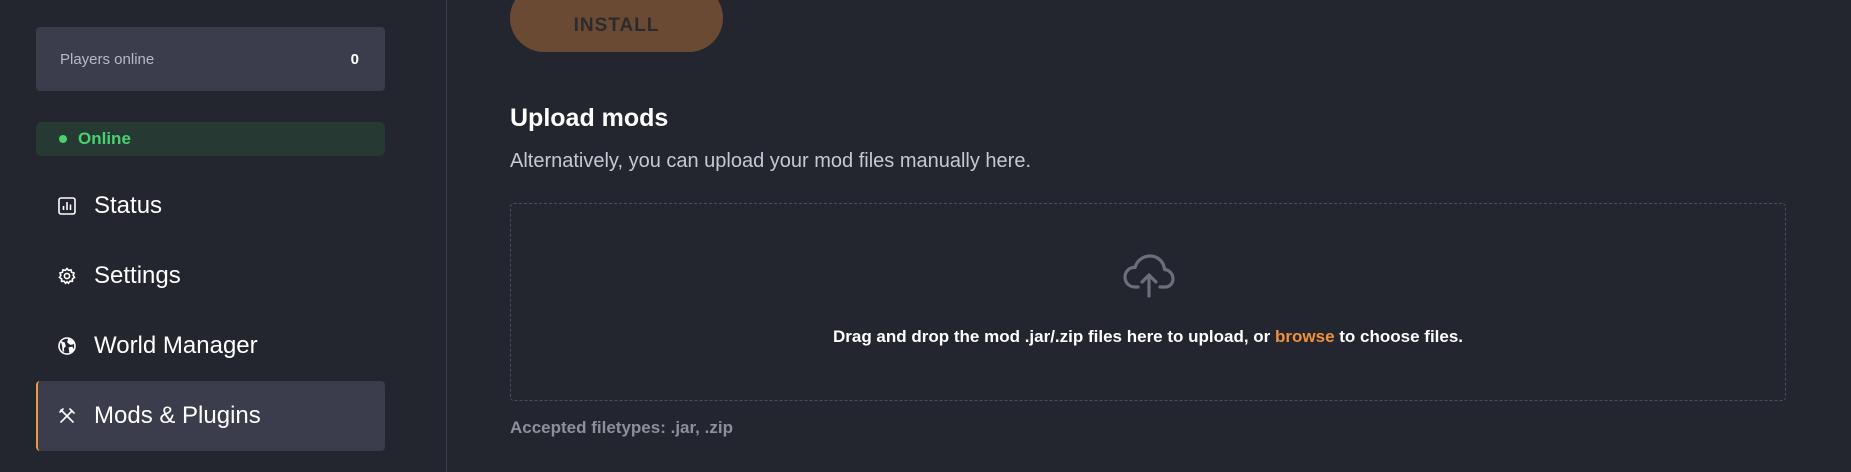  What do you see at coordinates (589, 118) in the screenshot?
I see `upload-mods-title: Upload mods` at bounding box center [589, 118].